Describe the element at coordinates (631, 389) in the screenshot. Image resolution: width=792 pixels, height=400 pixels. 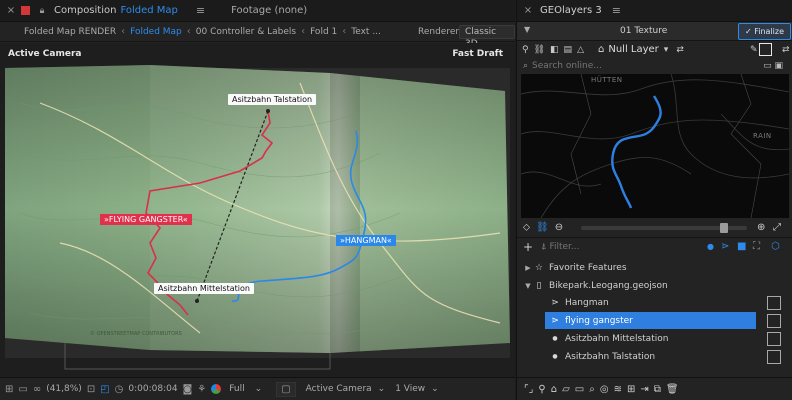
I see `layers-add-icon: ⊞` at that location.